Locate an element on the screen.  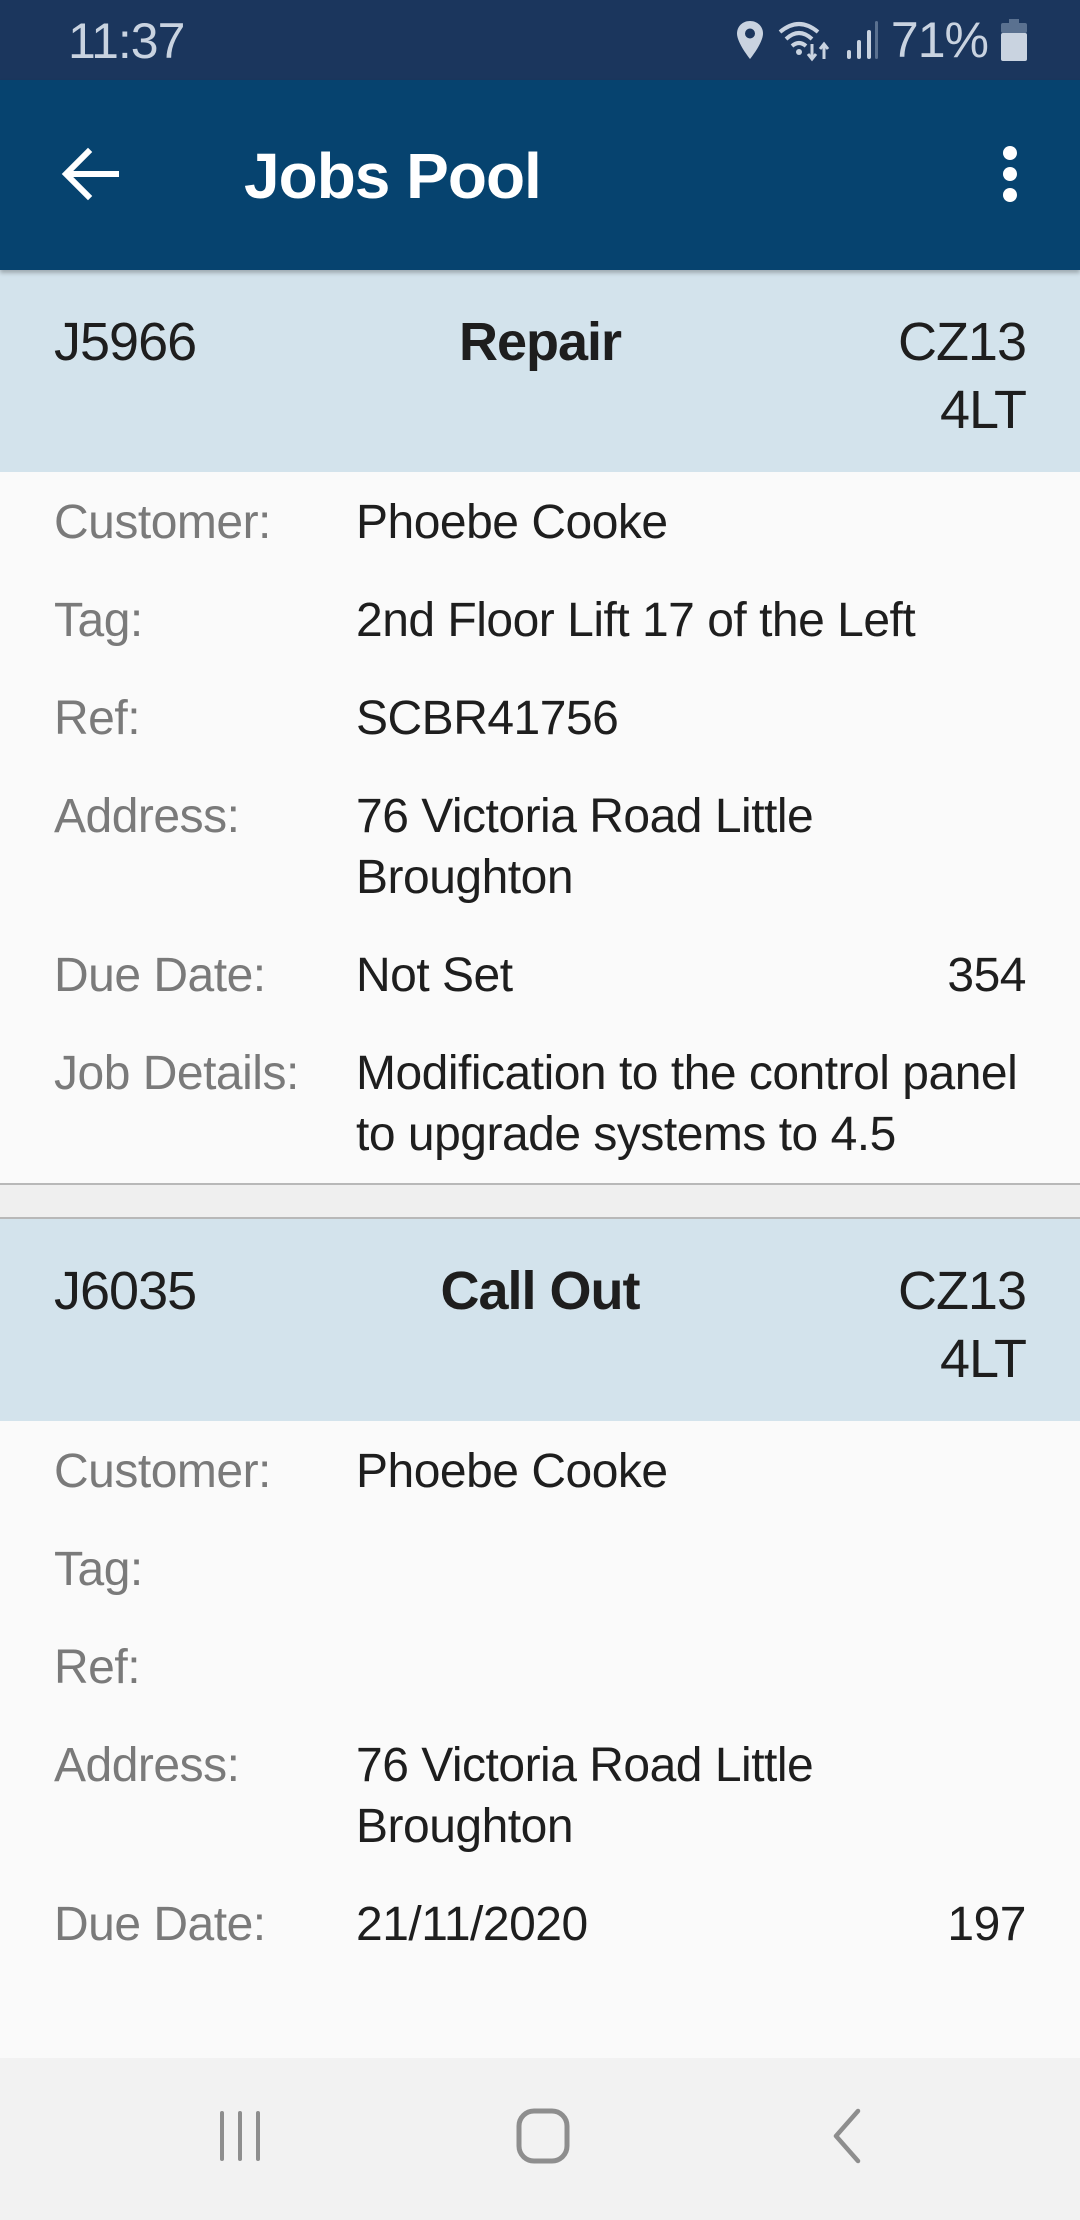
more-vert-icon is located at coordinates (1010, 176).